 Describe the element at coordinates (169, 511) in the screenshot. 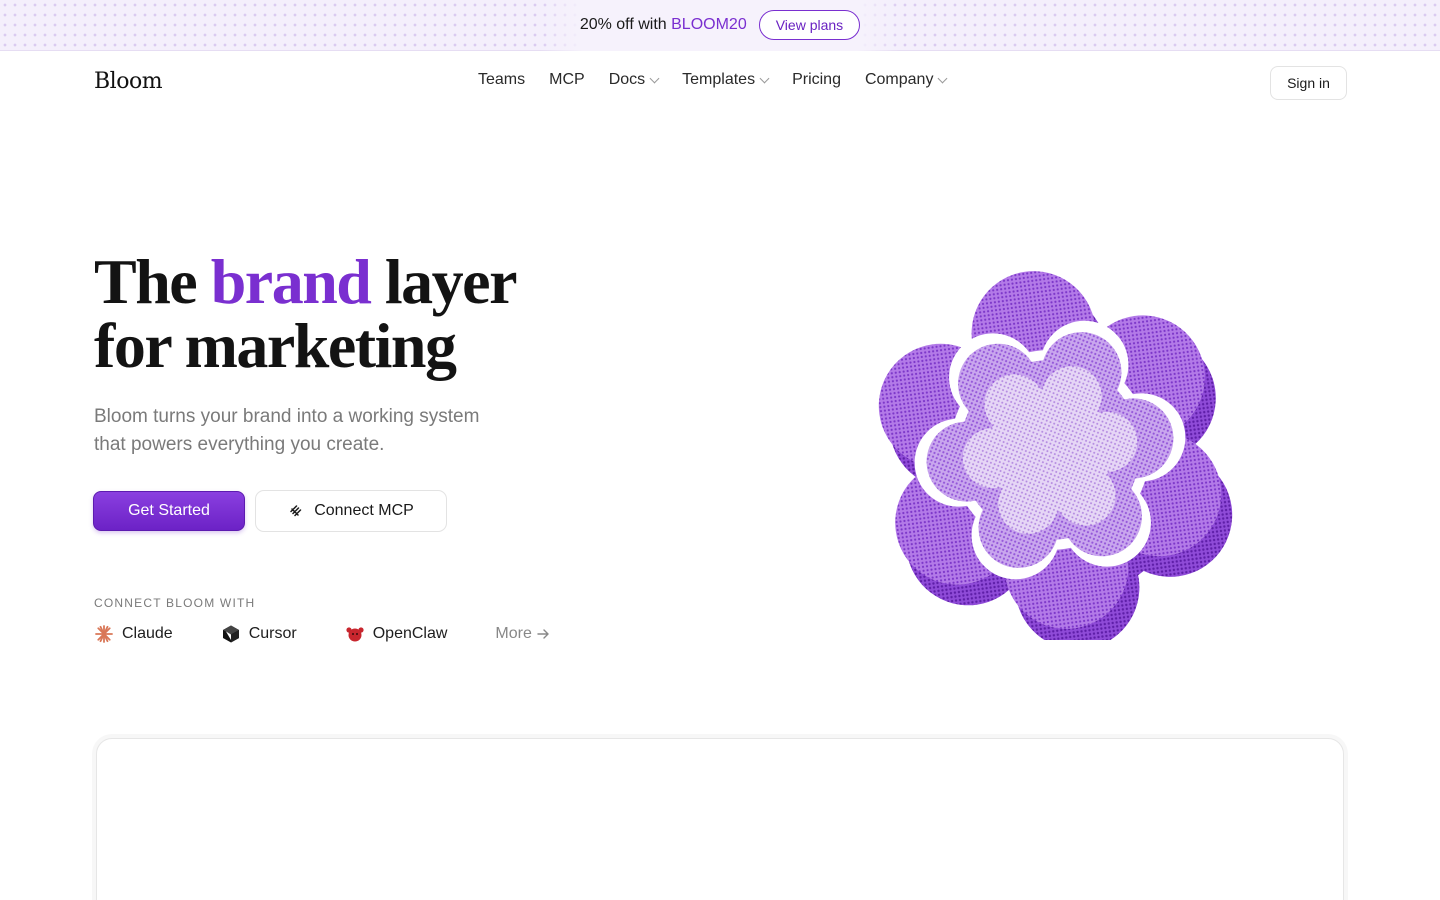

I see `get-started-button: Get Started` at that location.